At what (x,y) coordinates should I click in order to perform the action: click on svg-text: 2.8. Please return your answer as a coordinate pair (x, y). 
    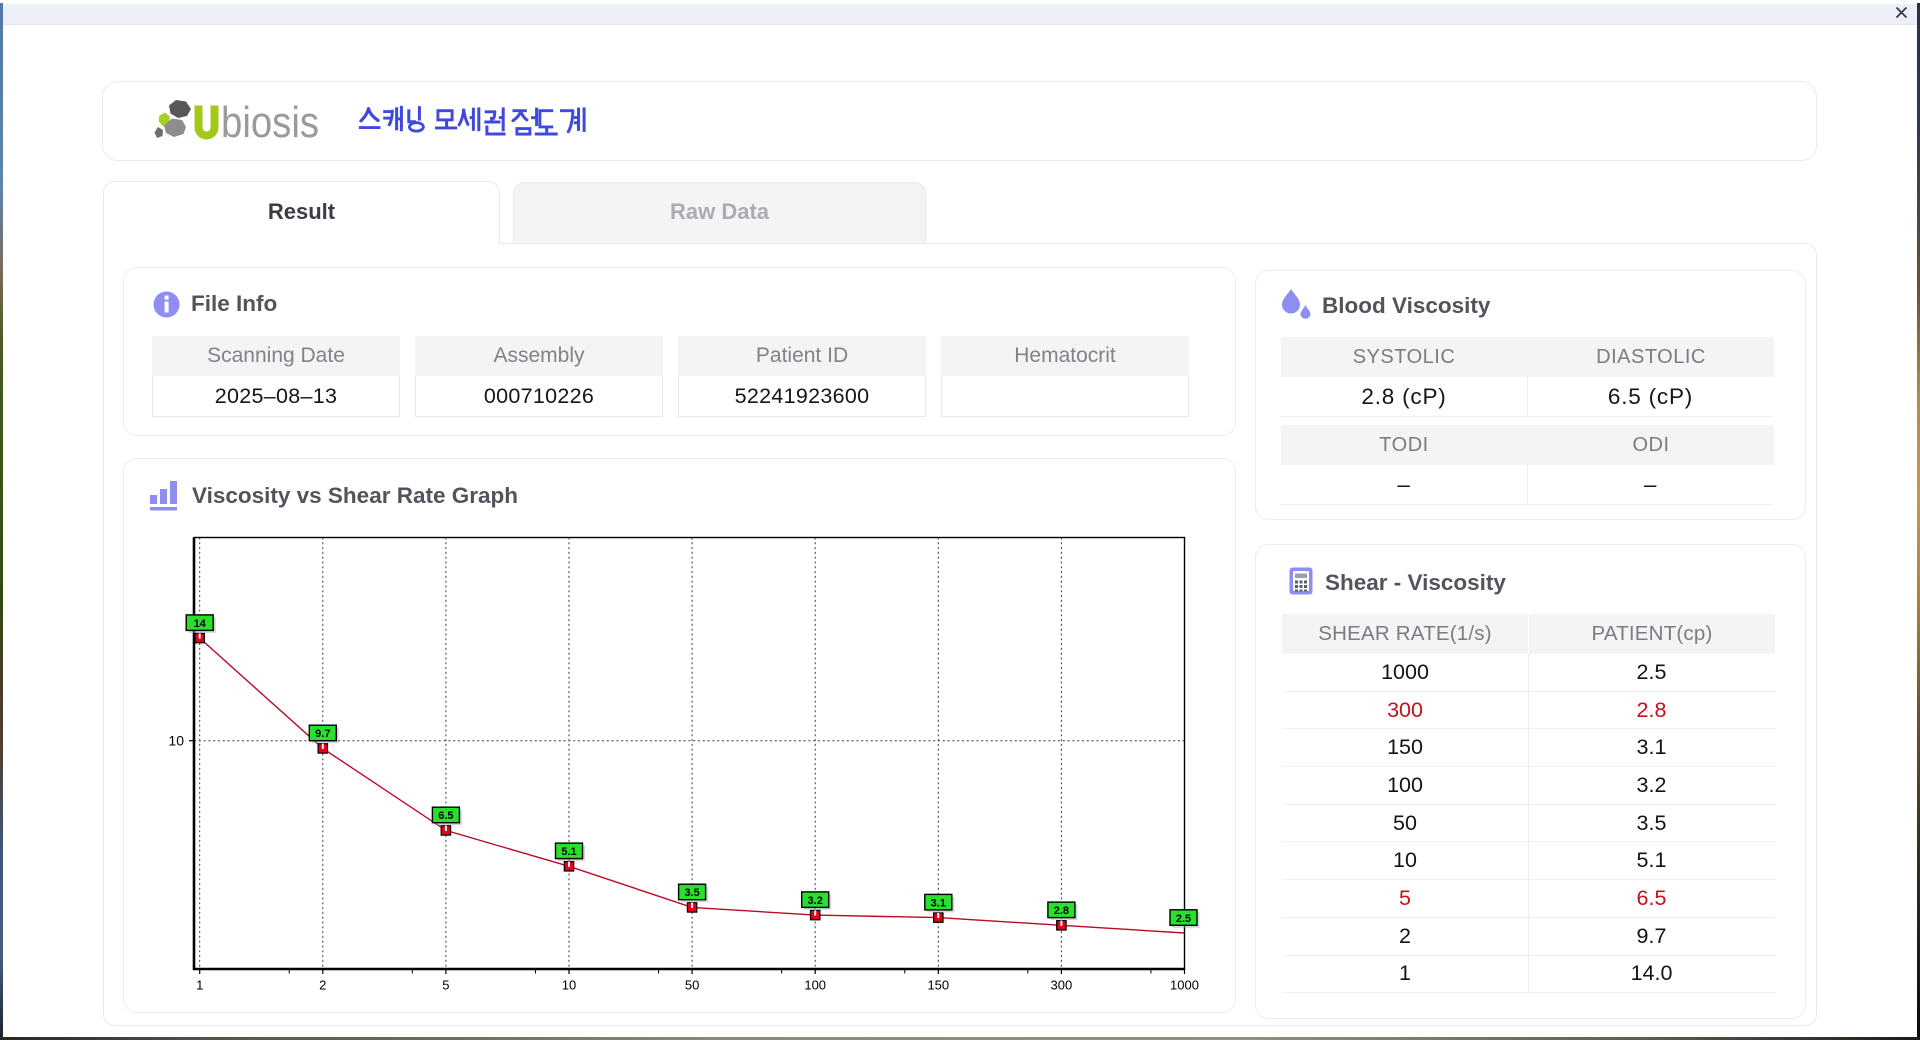
    Looking at the image, I should click on (1061, 911).